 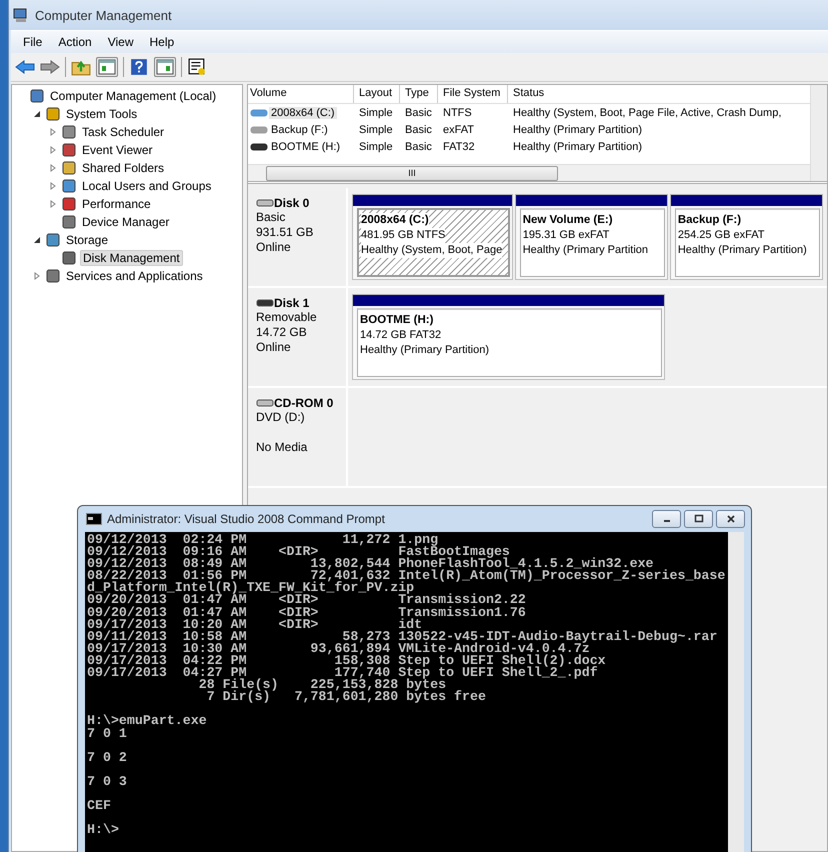 What do you see at coordinates (566, 235) in the screenshot?
I see `partition-size: 195.31 GB exFAT` at bounding box center [566, 235].